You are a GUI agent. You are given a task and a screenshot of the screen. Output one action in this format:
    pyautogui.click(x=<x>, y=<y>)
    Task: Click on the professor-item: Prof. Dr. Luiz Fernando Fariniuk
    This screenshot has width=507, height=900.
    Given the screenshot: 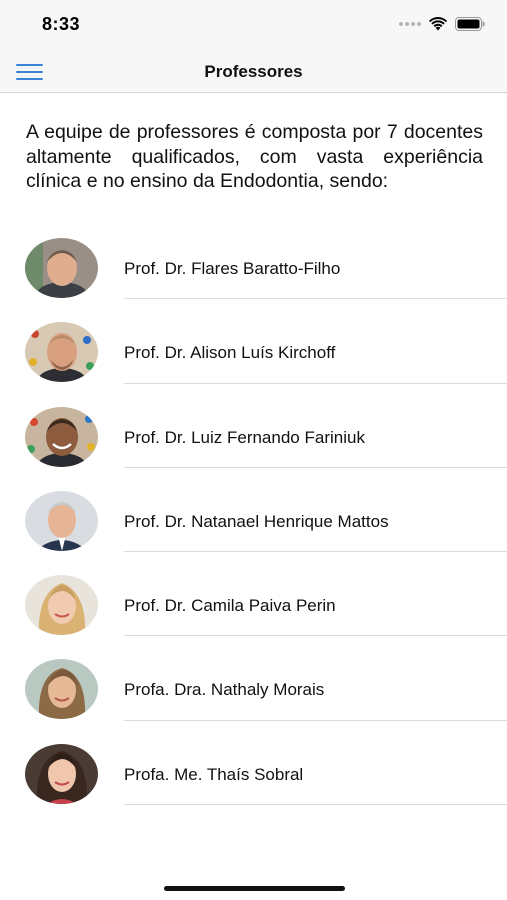 What is the action you would take?
    pyautogui.click(x=253, y=438)
    